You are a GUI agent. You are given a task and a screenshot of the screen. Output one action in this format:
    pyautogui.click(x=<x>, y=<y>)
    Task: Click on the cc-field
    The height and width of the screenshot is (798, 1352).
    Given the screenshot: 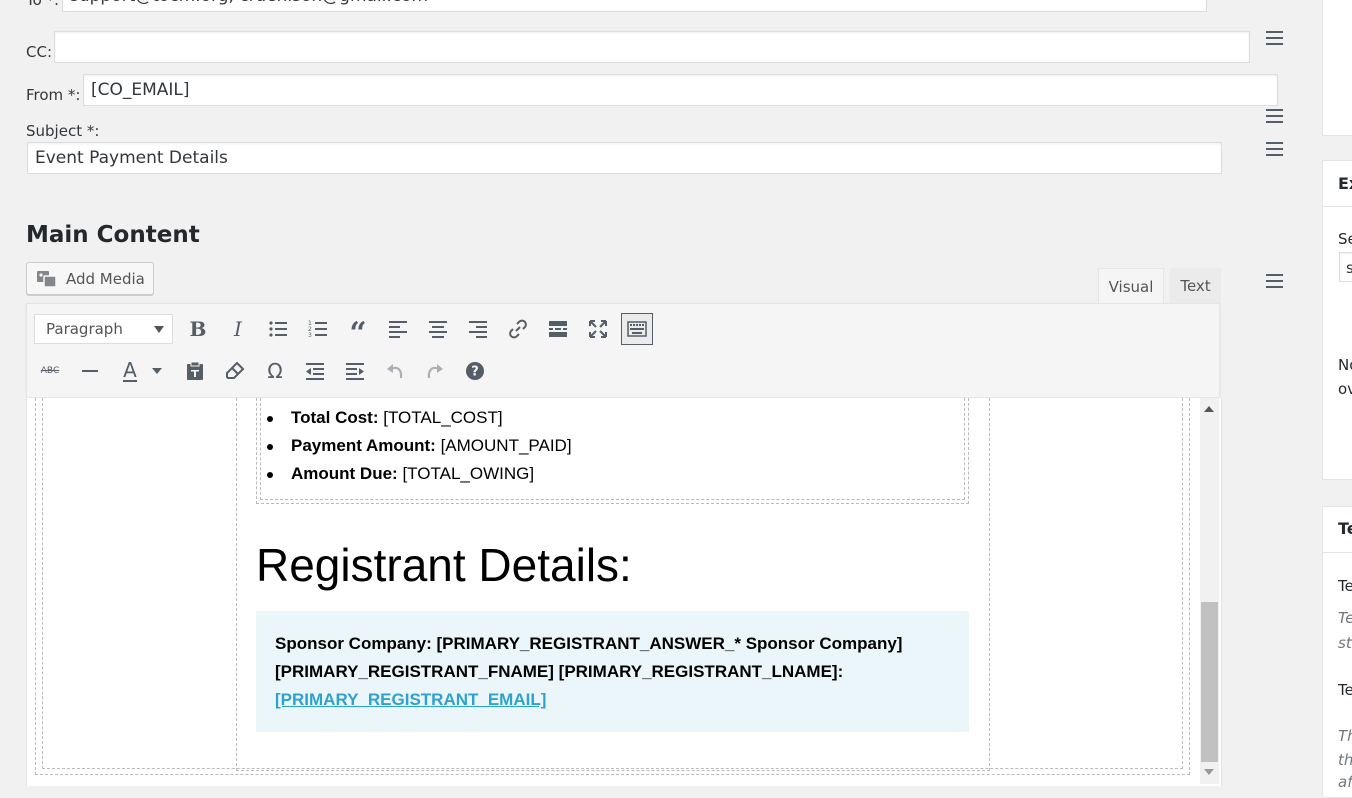 What is the action you would take?
    pyautogui.click(x=652, y=47)
    